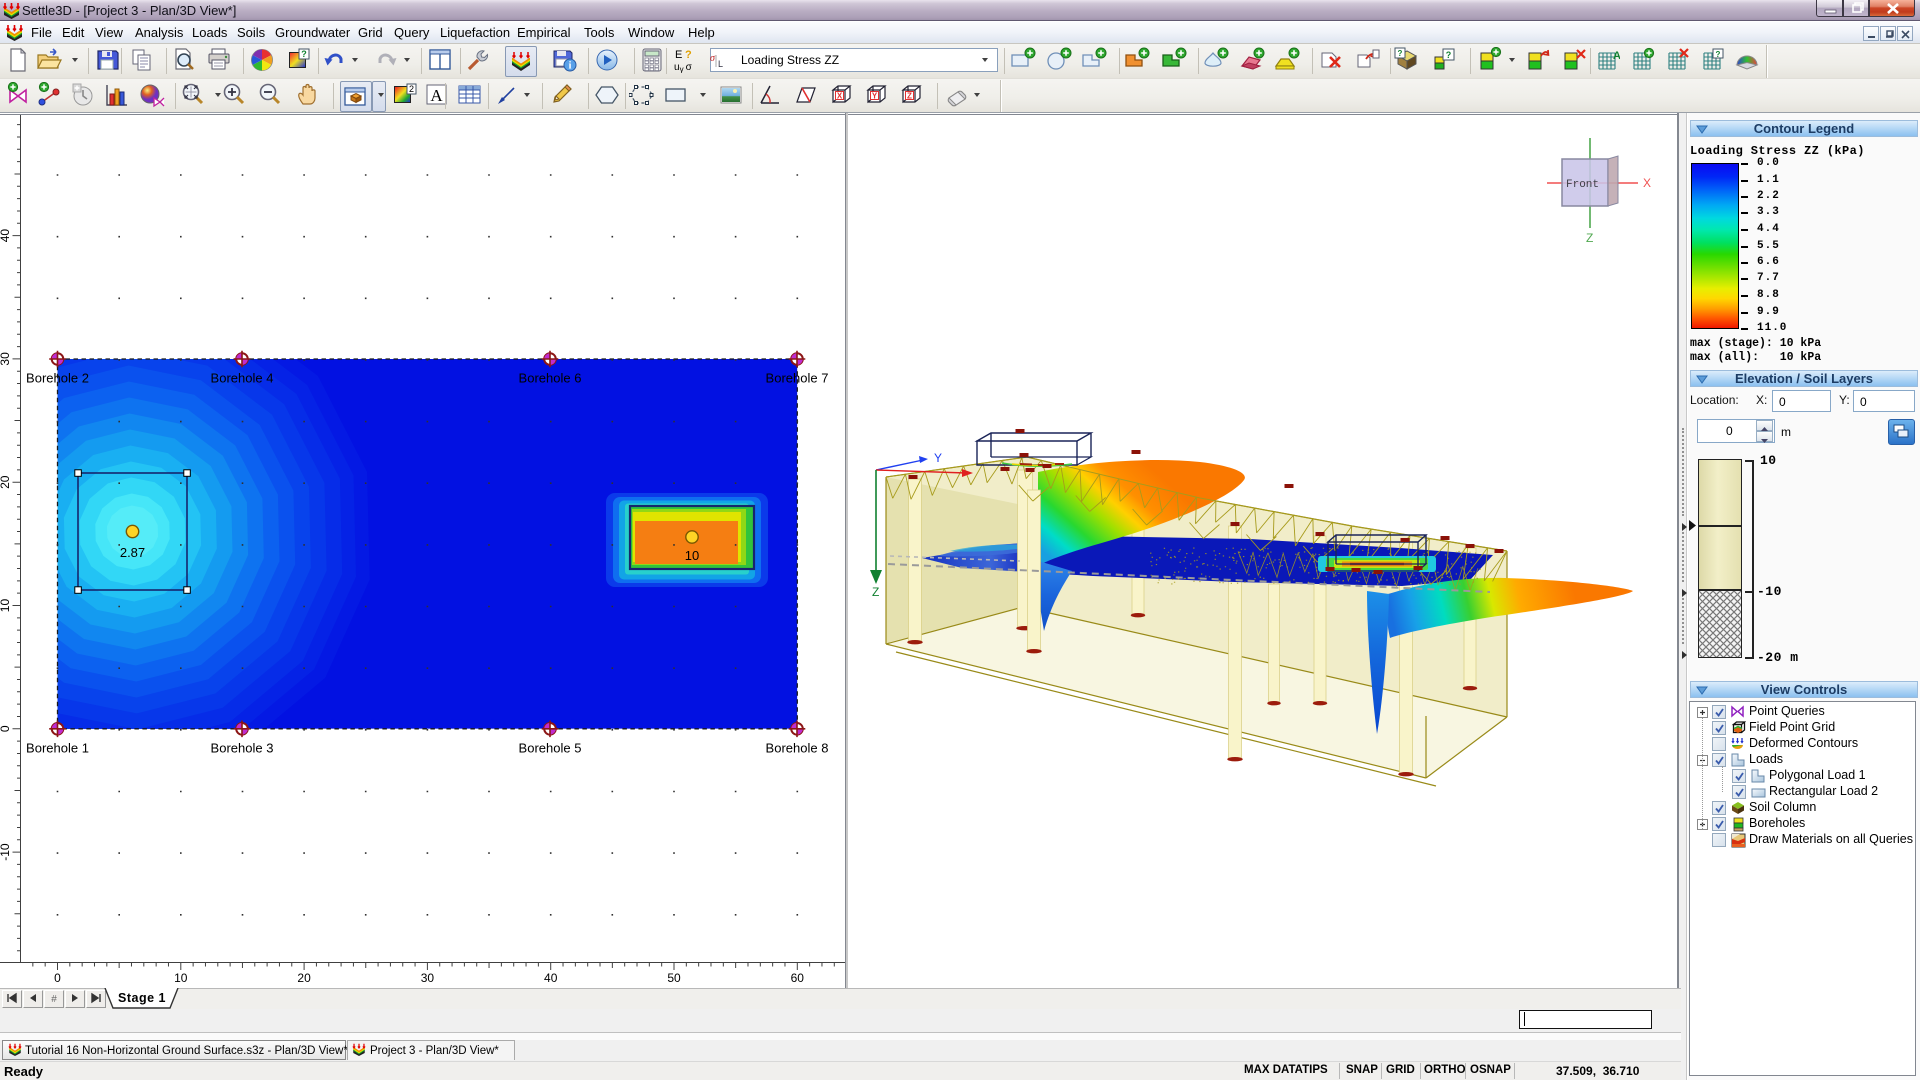 This screenshot has width=1920, height=1080. I want to click on svg-text: Borehole 1, so click(57, 748).